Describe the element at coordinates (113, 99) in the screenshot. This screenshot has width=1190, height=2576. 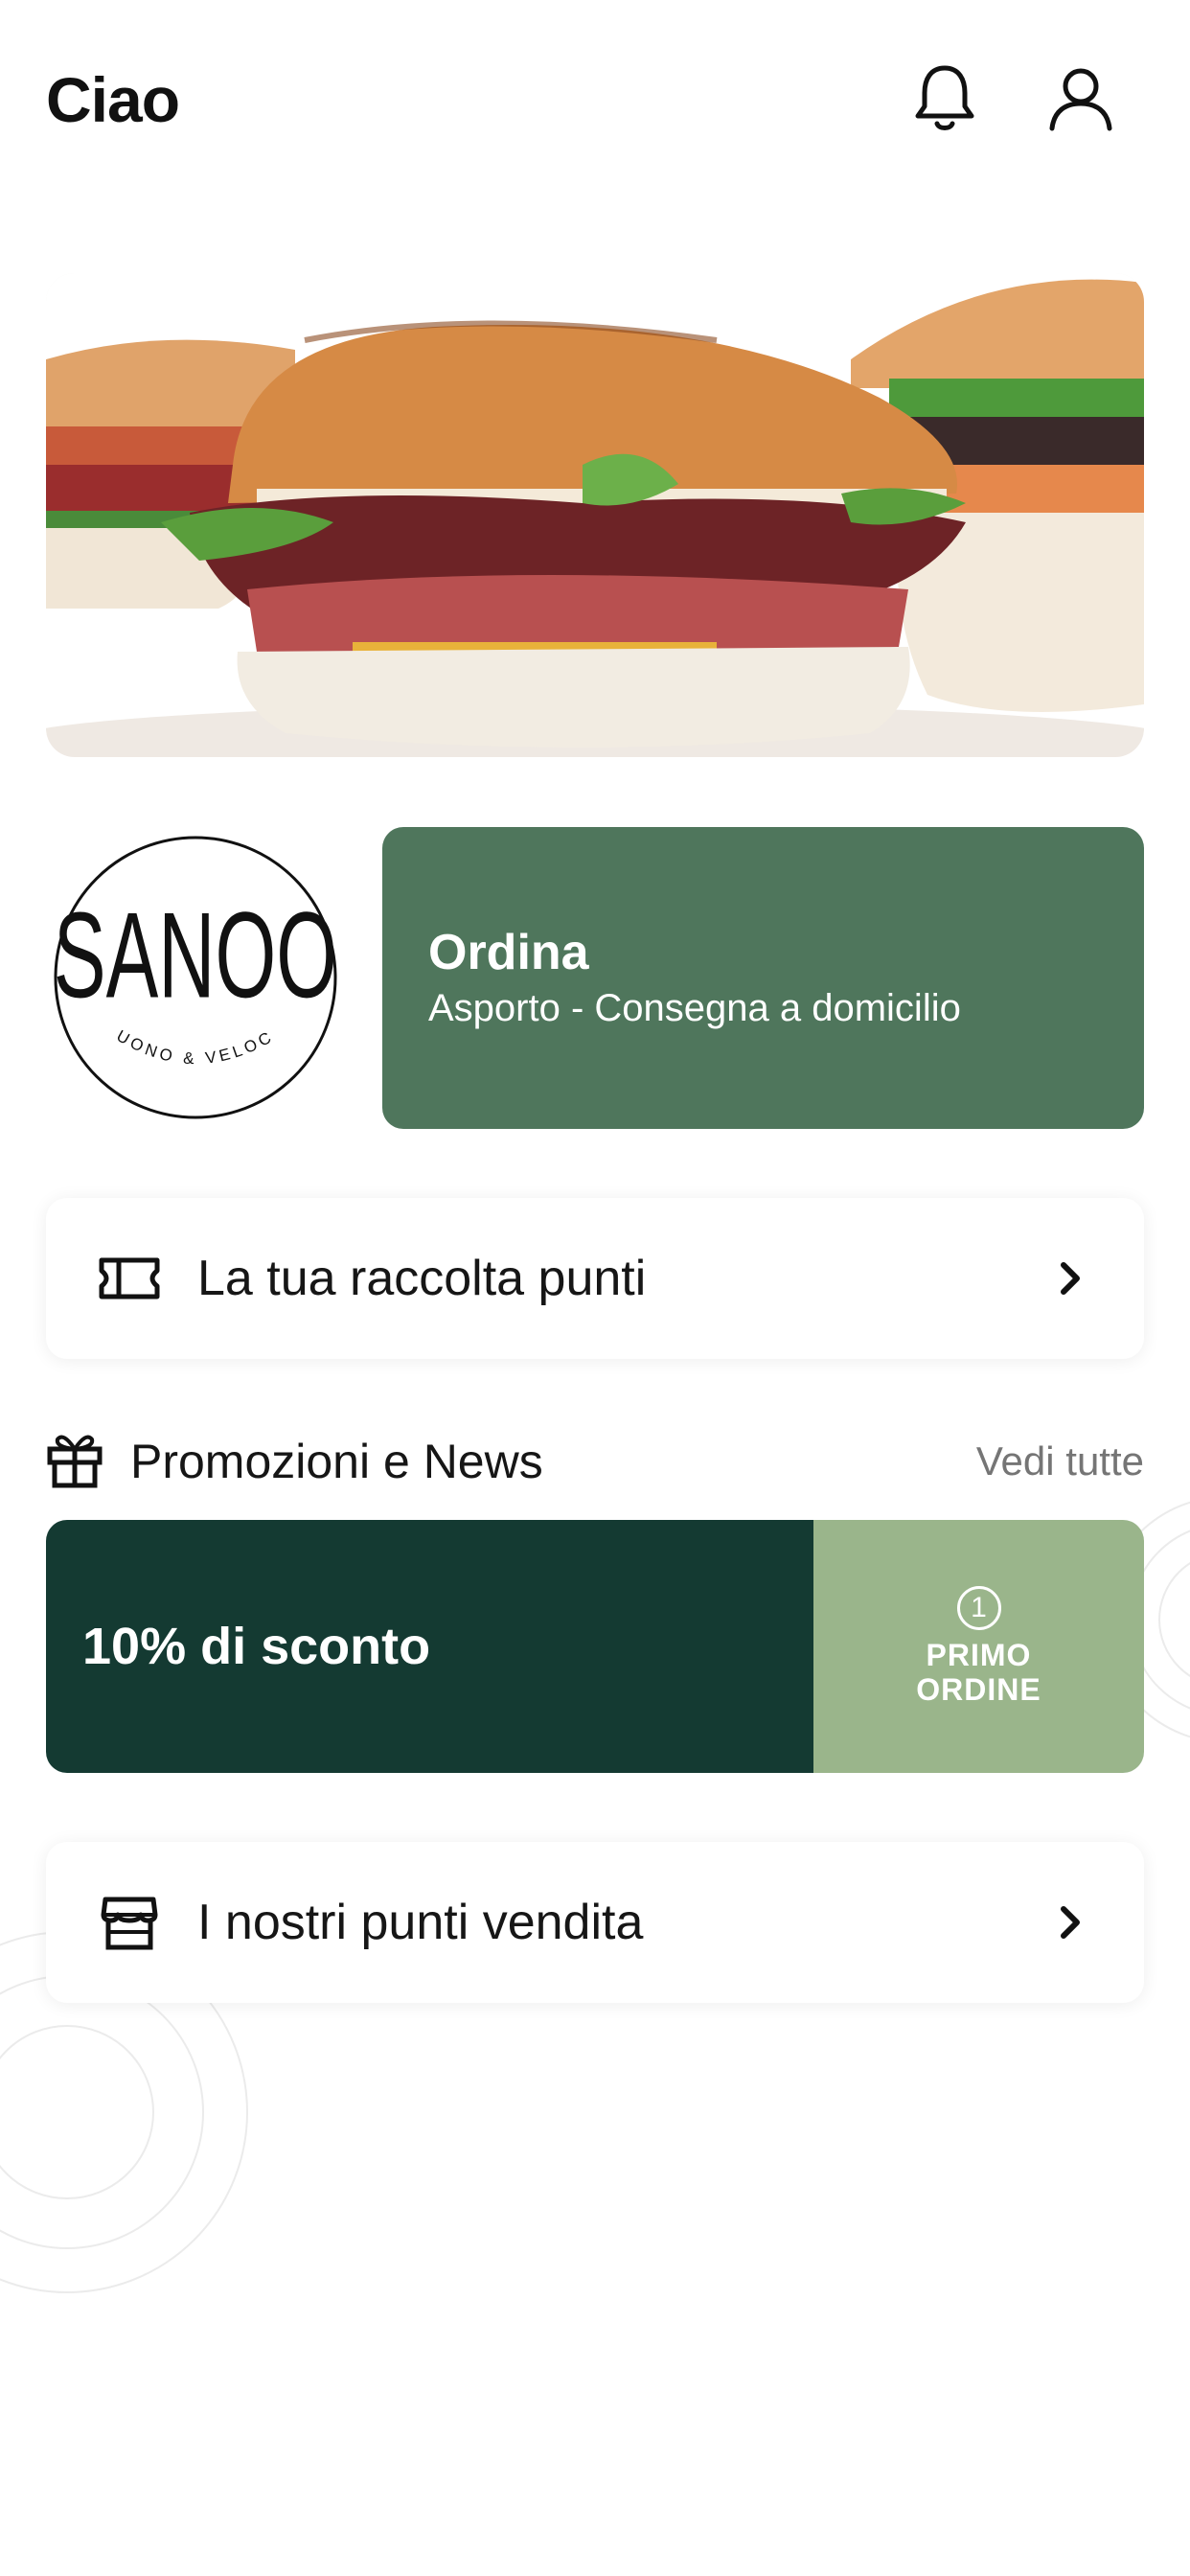
I see `greeting-title: Ciao` at that location.